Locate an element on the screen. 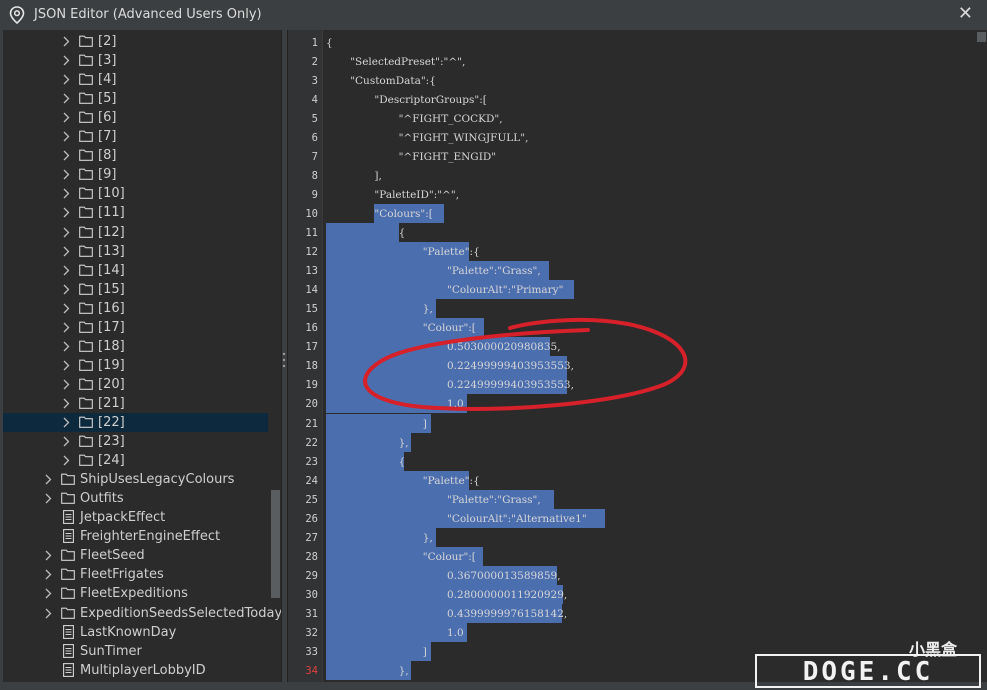  tree-item: [18] is located at coordinates (135, 346).